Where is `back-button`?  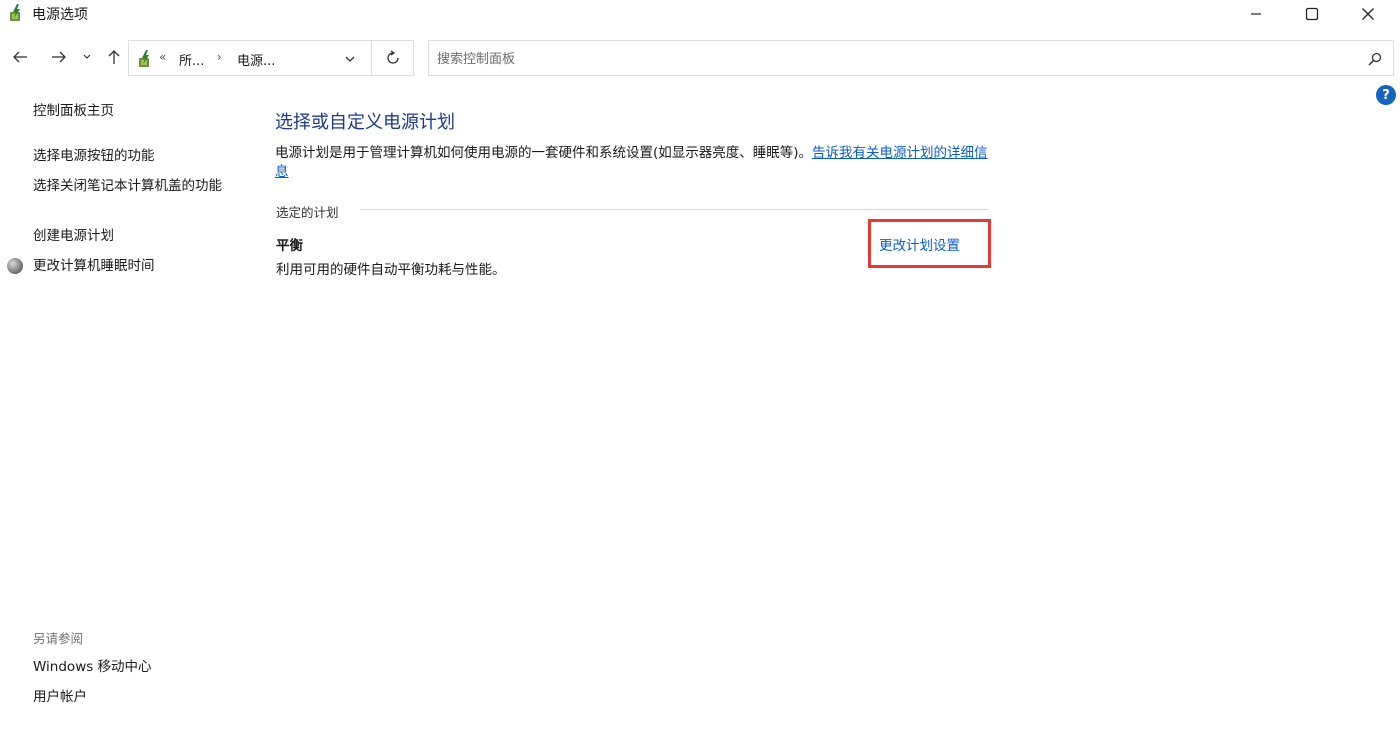
back-button is located at coordinates (20, 57).